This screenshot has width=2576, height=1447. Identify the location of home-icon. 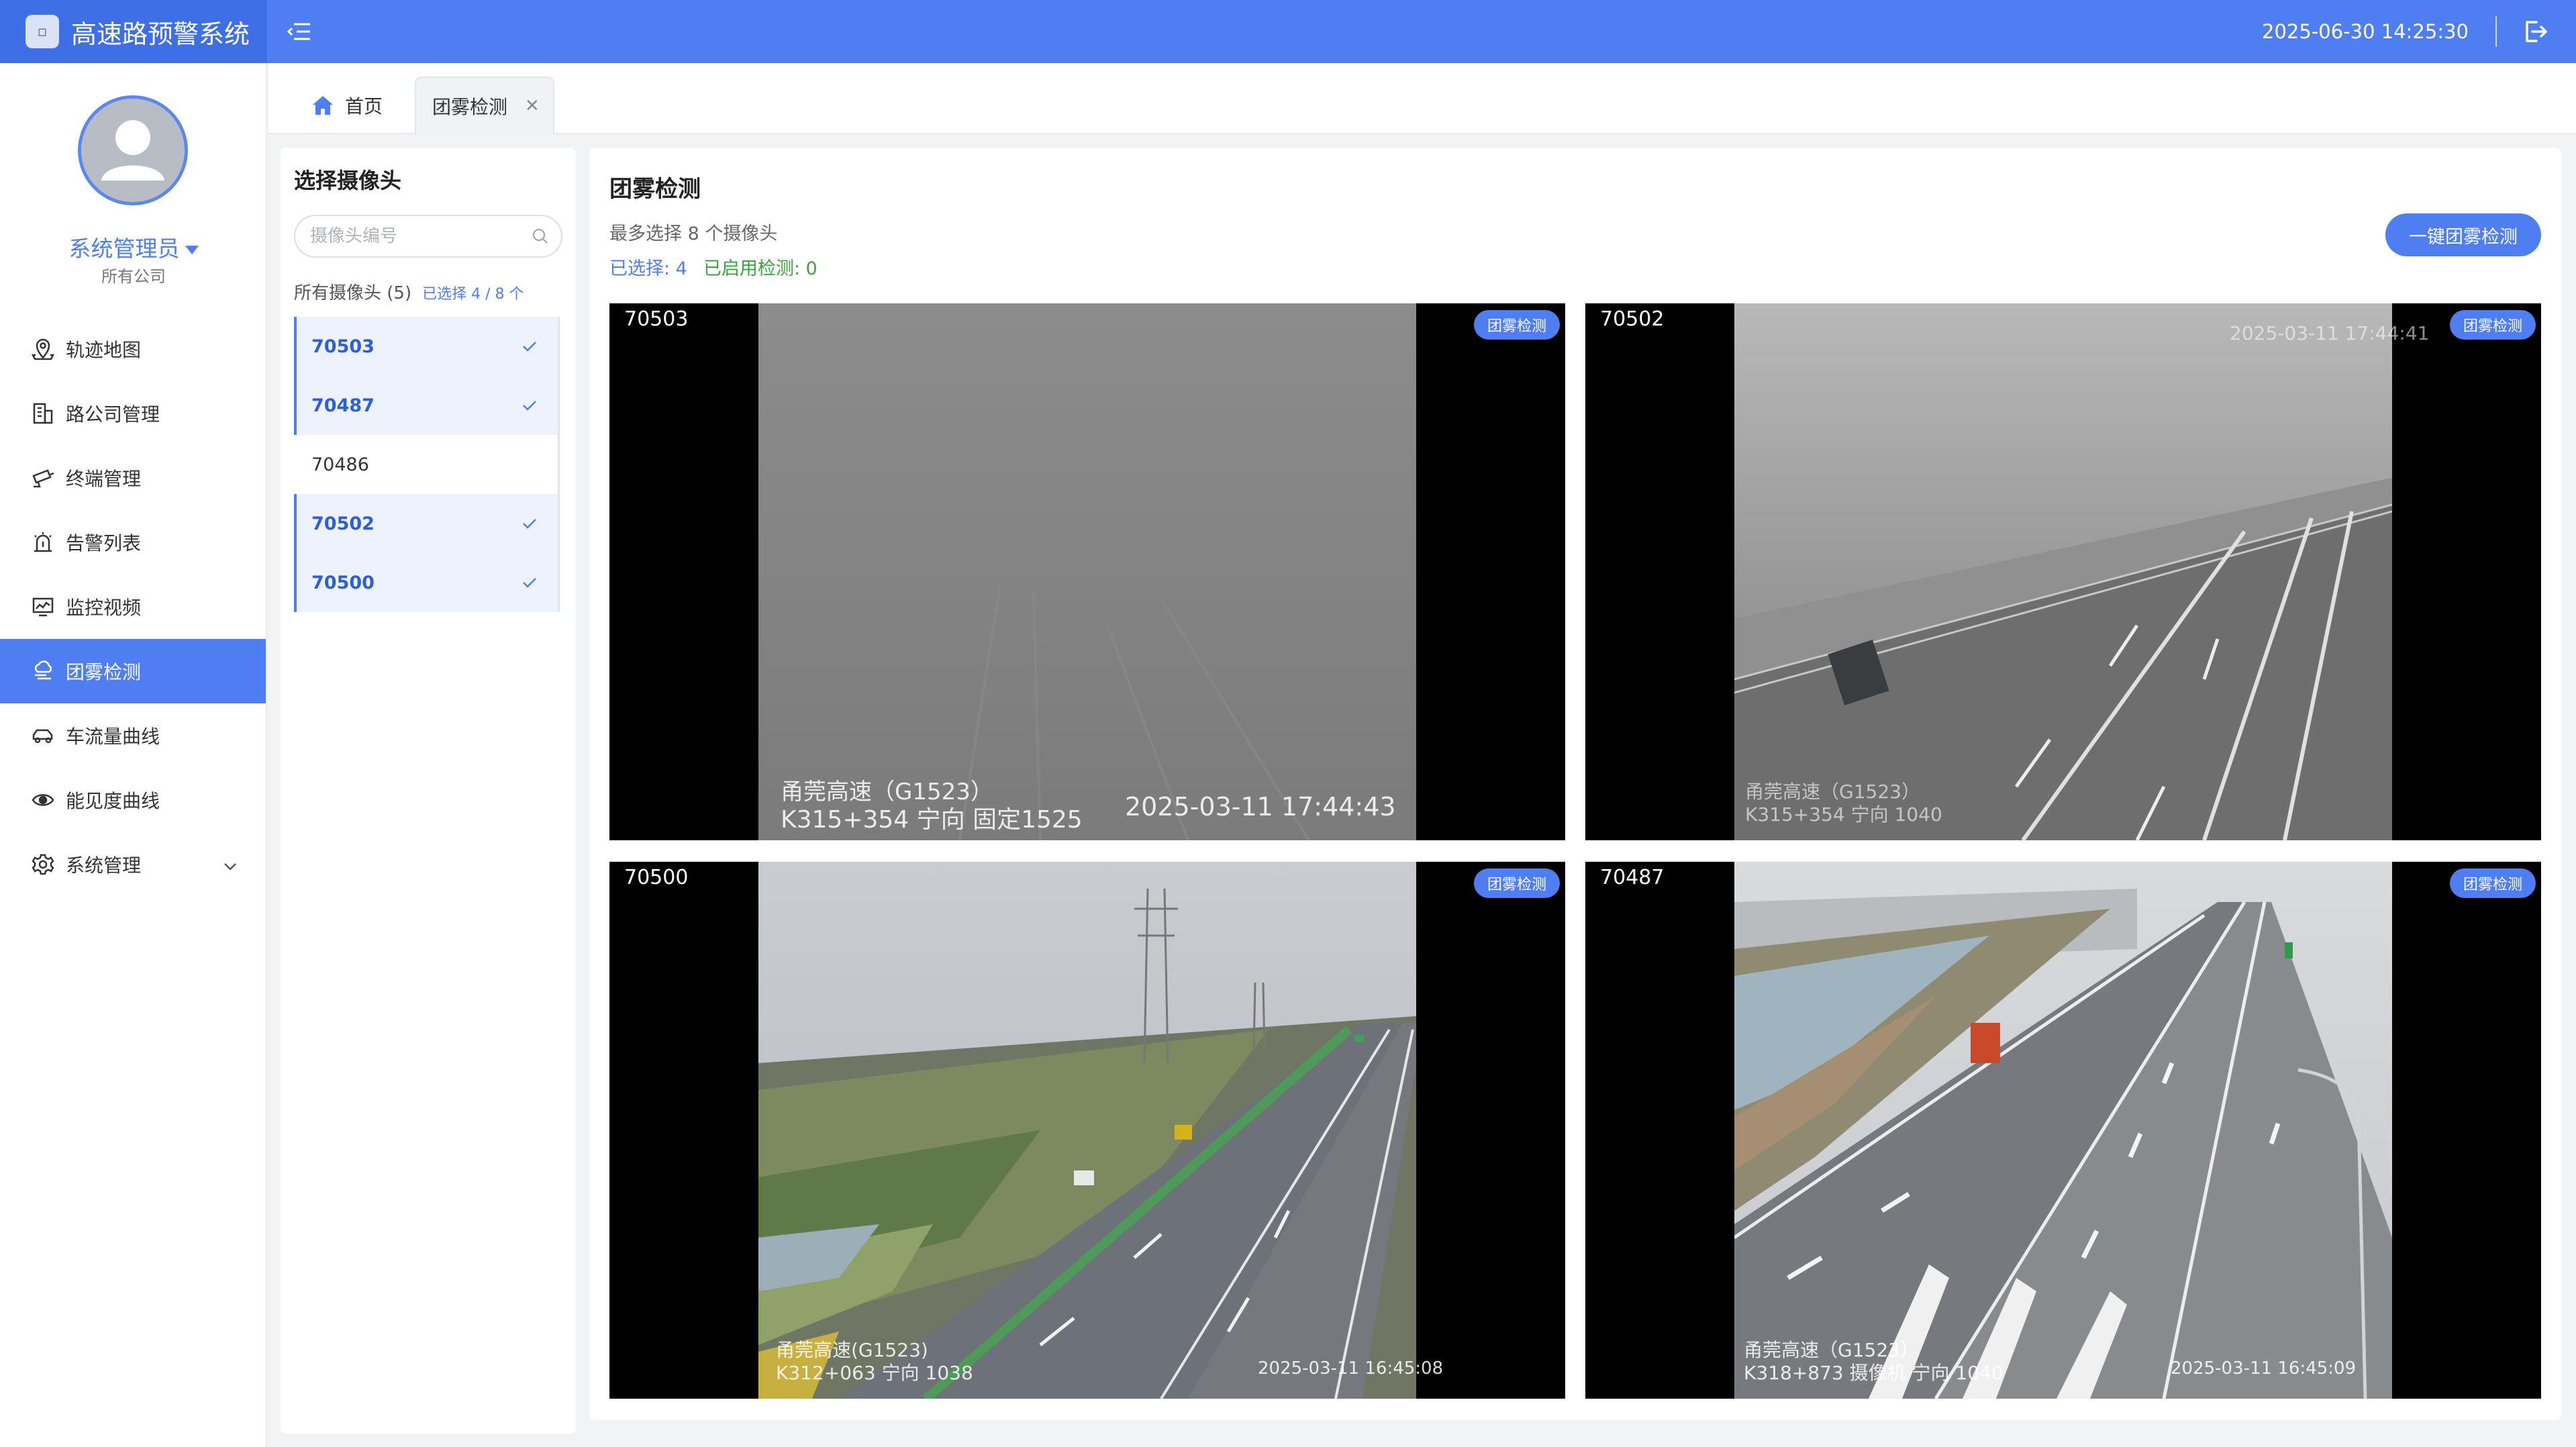
(322, 105).